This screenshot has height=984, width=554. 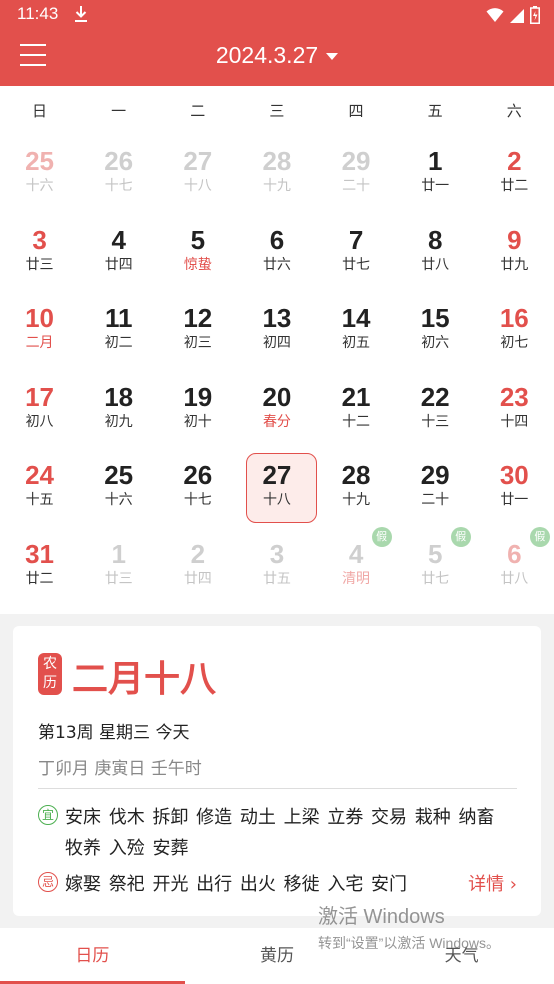 I want to click on weekday-label: 四, so click(x=356, y=110).